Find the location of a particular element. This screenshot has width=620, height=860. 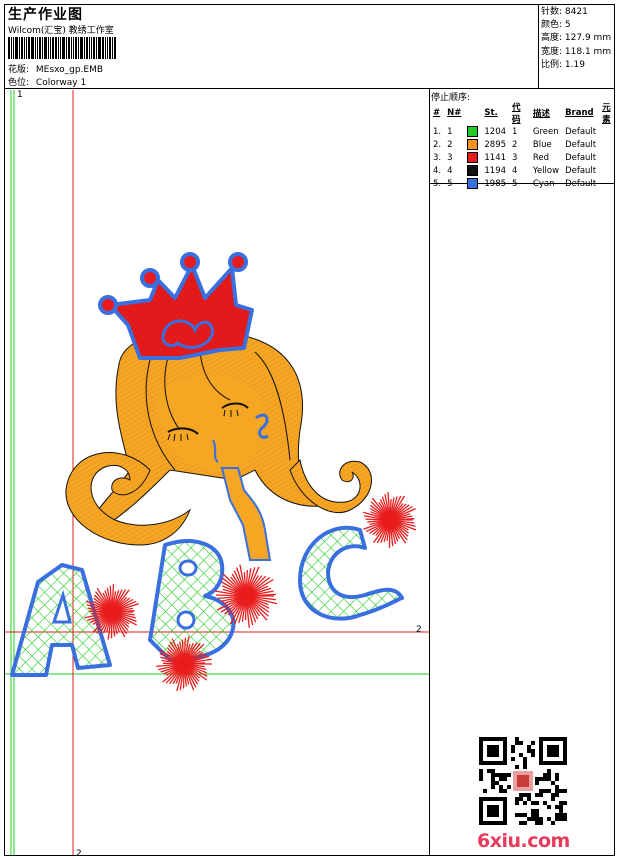

letter-b is located at coordinates (192, 600).